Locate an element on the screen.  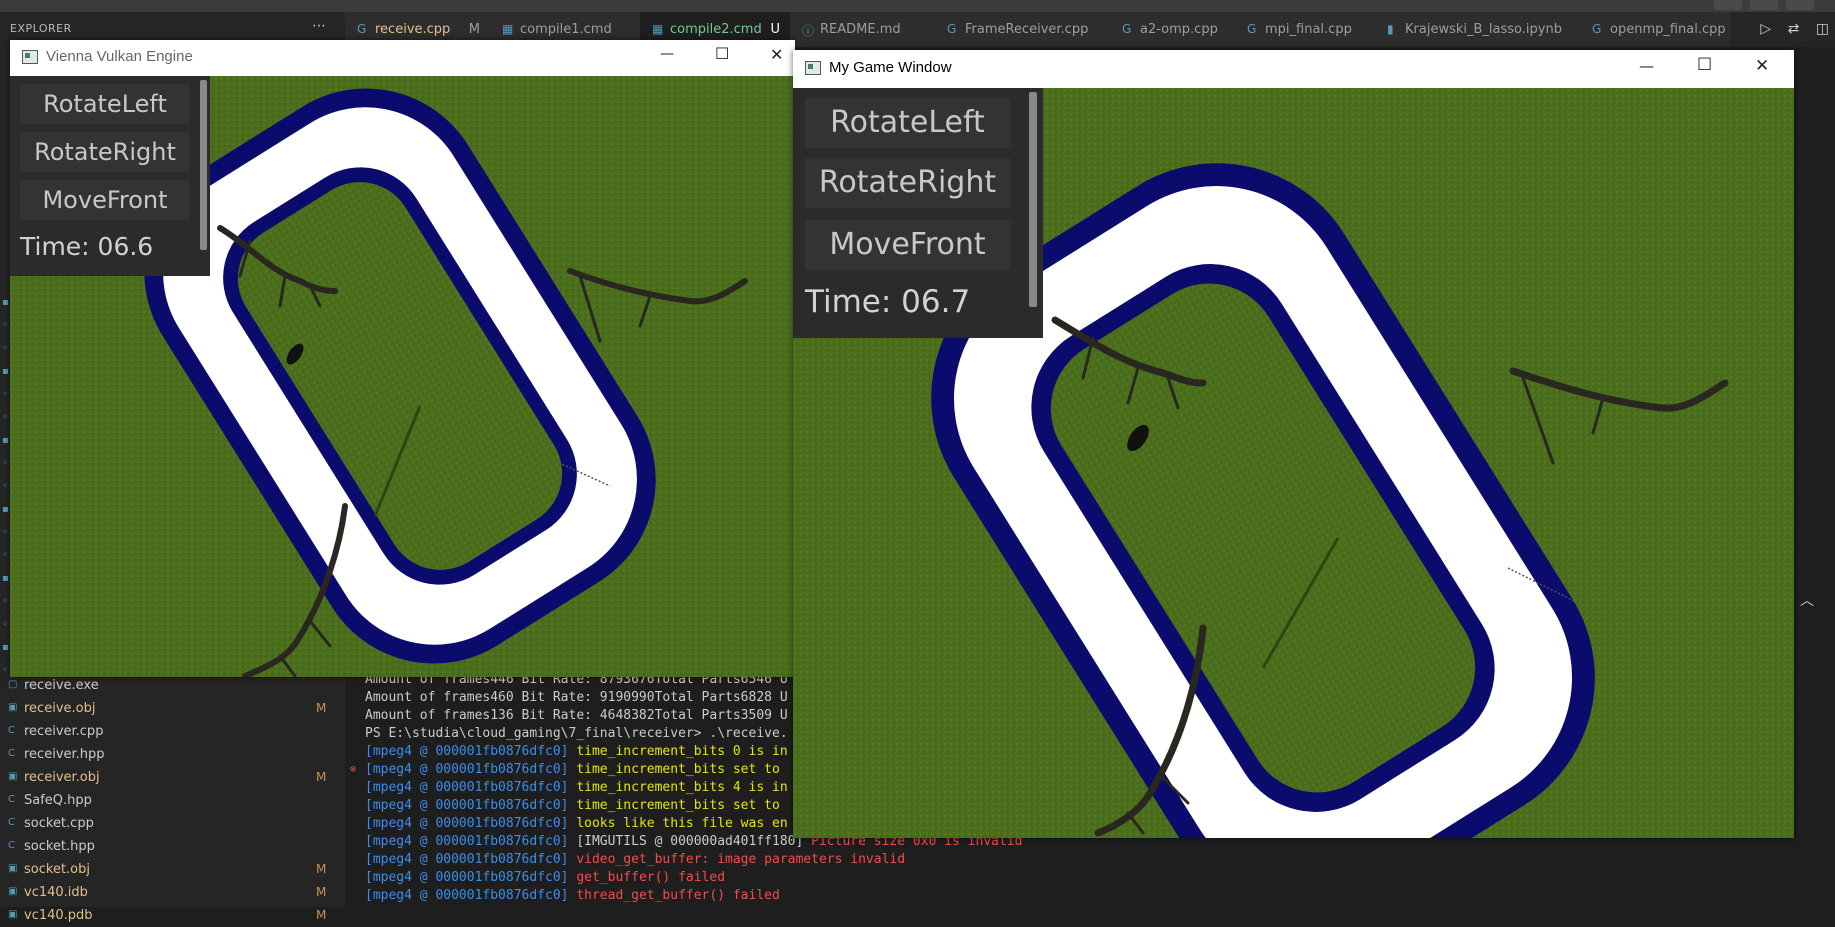
editor-tab: G FrameReceiver.cpp is located at coordinates (1023, 29).